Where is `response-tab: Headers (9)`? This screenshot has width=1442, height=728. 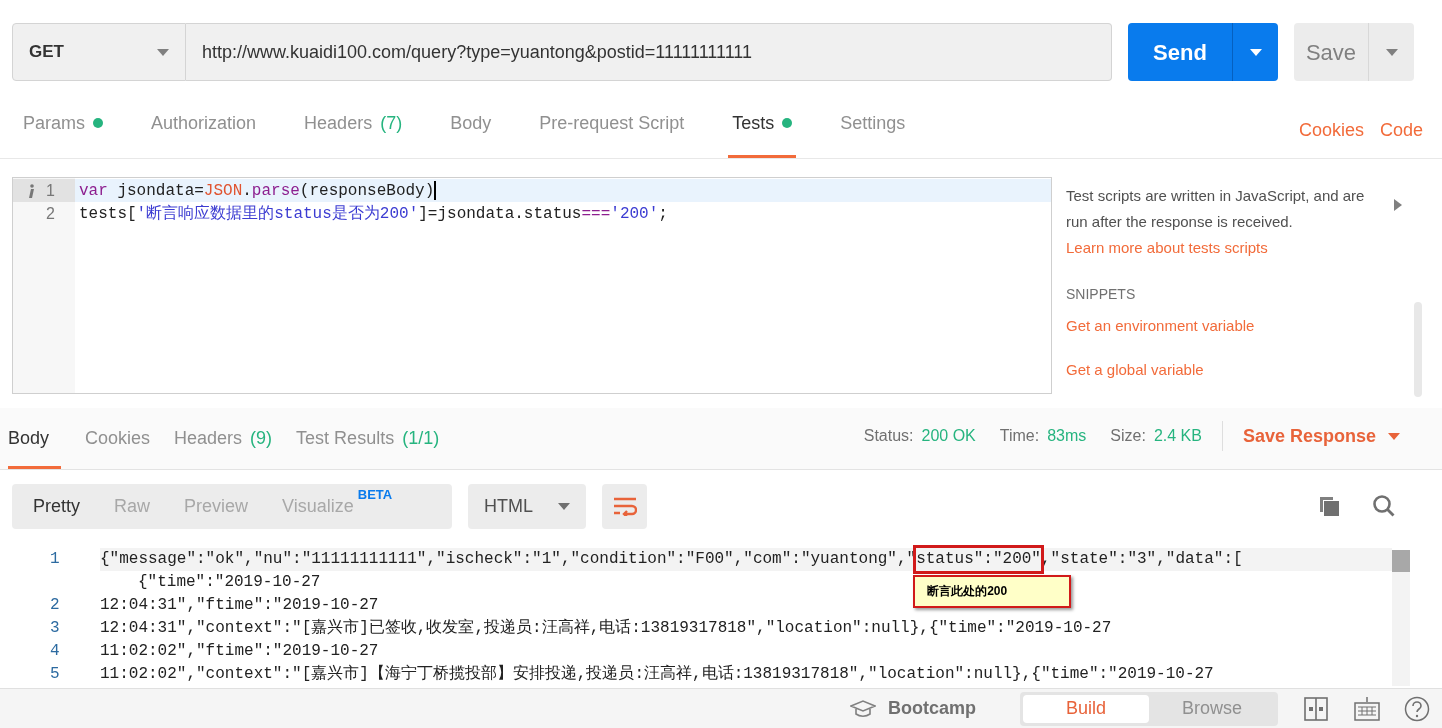 response-tab: Headers (9) is located at coordinates (223, 438).